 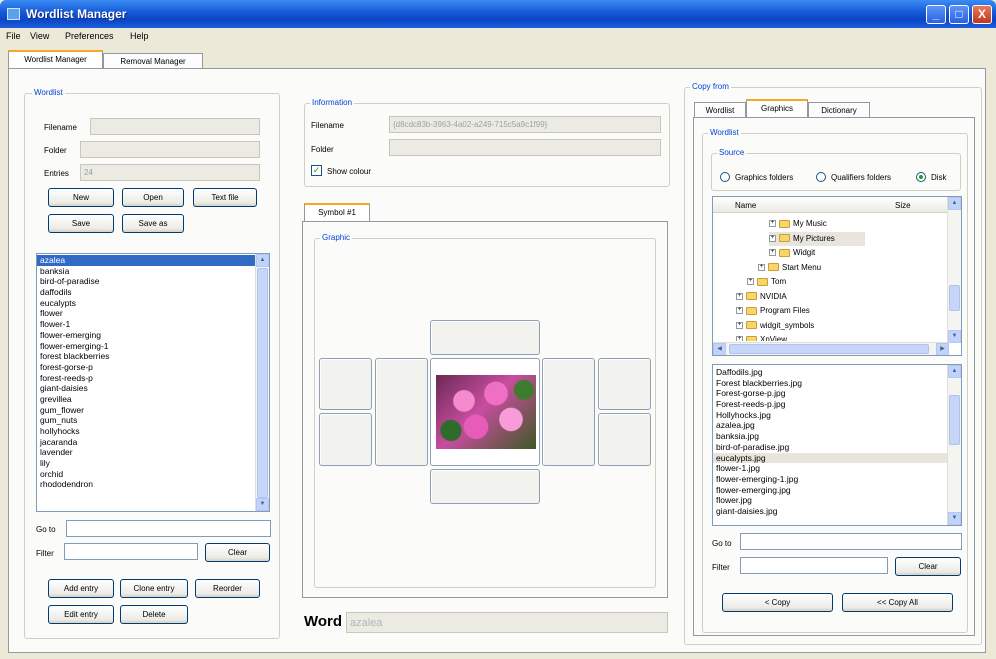 I want to click on copy-filter-input, so click(x=814, y=565).